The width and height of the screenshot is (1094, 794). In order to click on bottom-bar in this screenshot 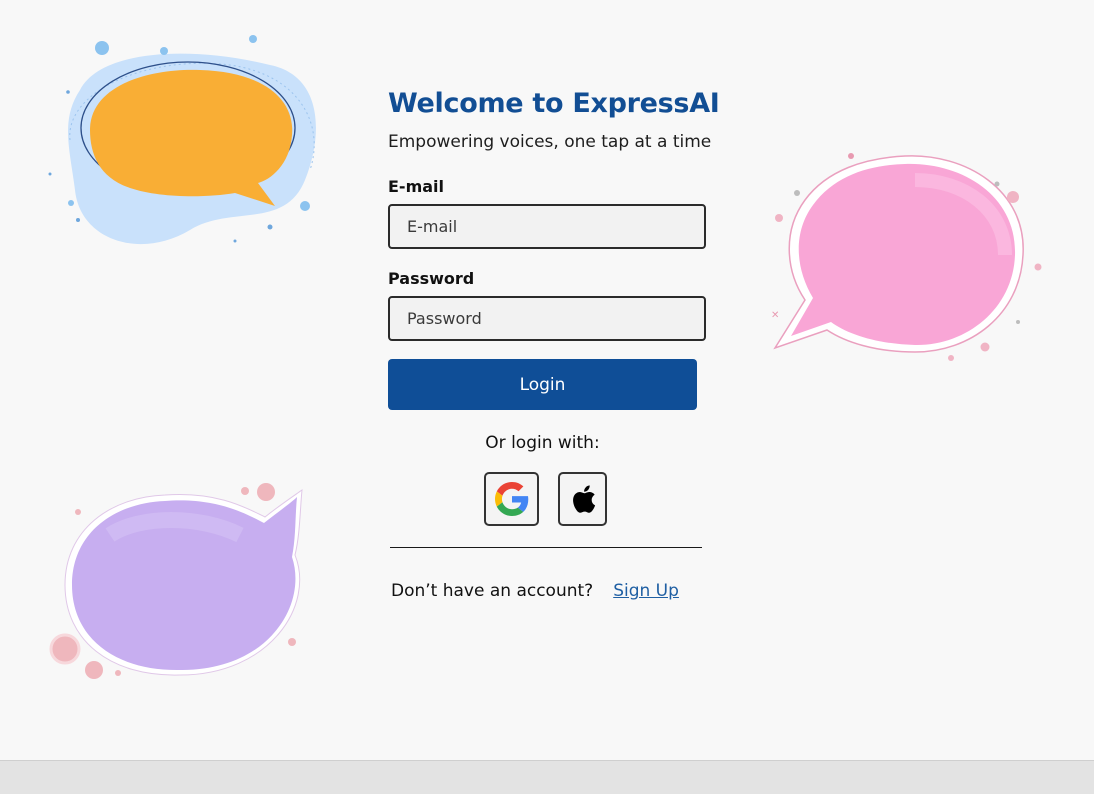, I will do `click(547, 777)`.